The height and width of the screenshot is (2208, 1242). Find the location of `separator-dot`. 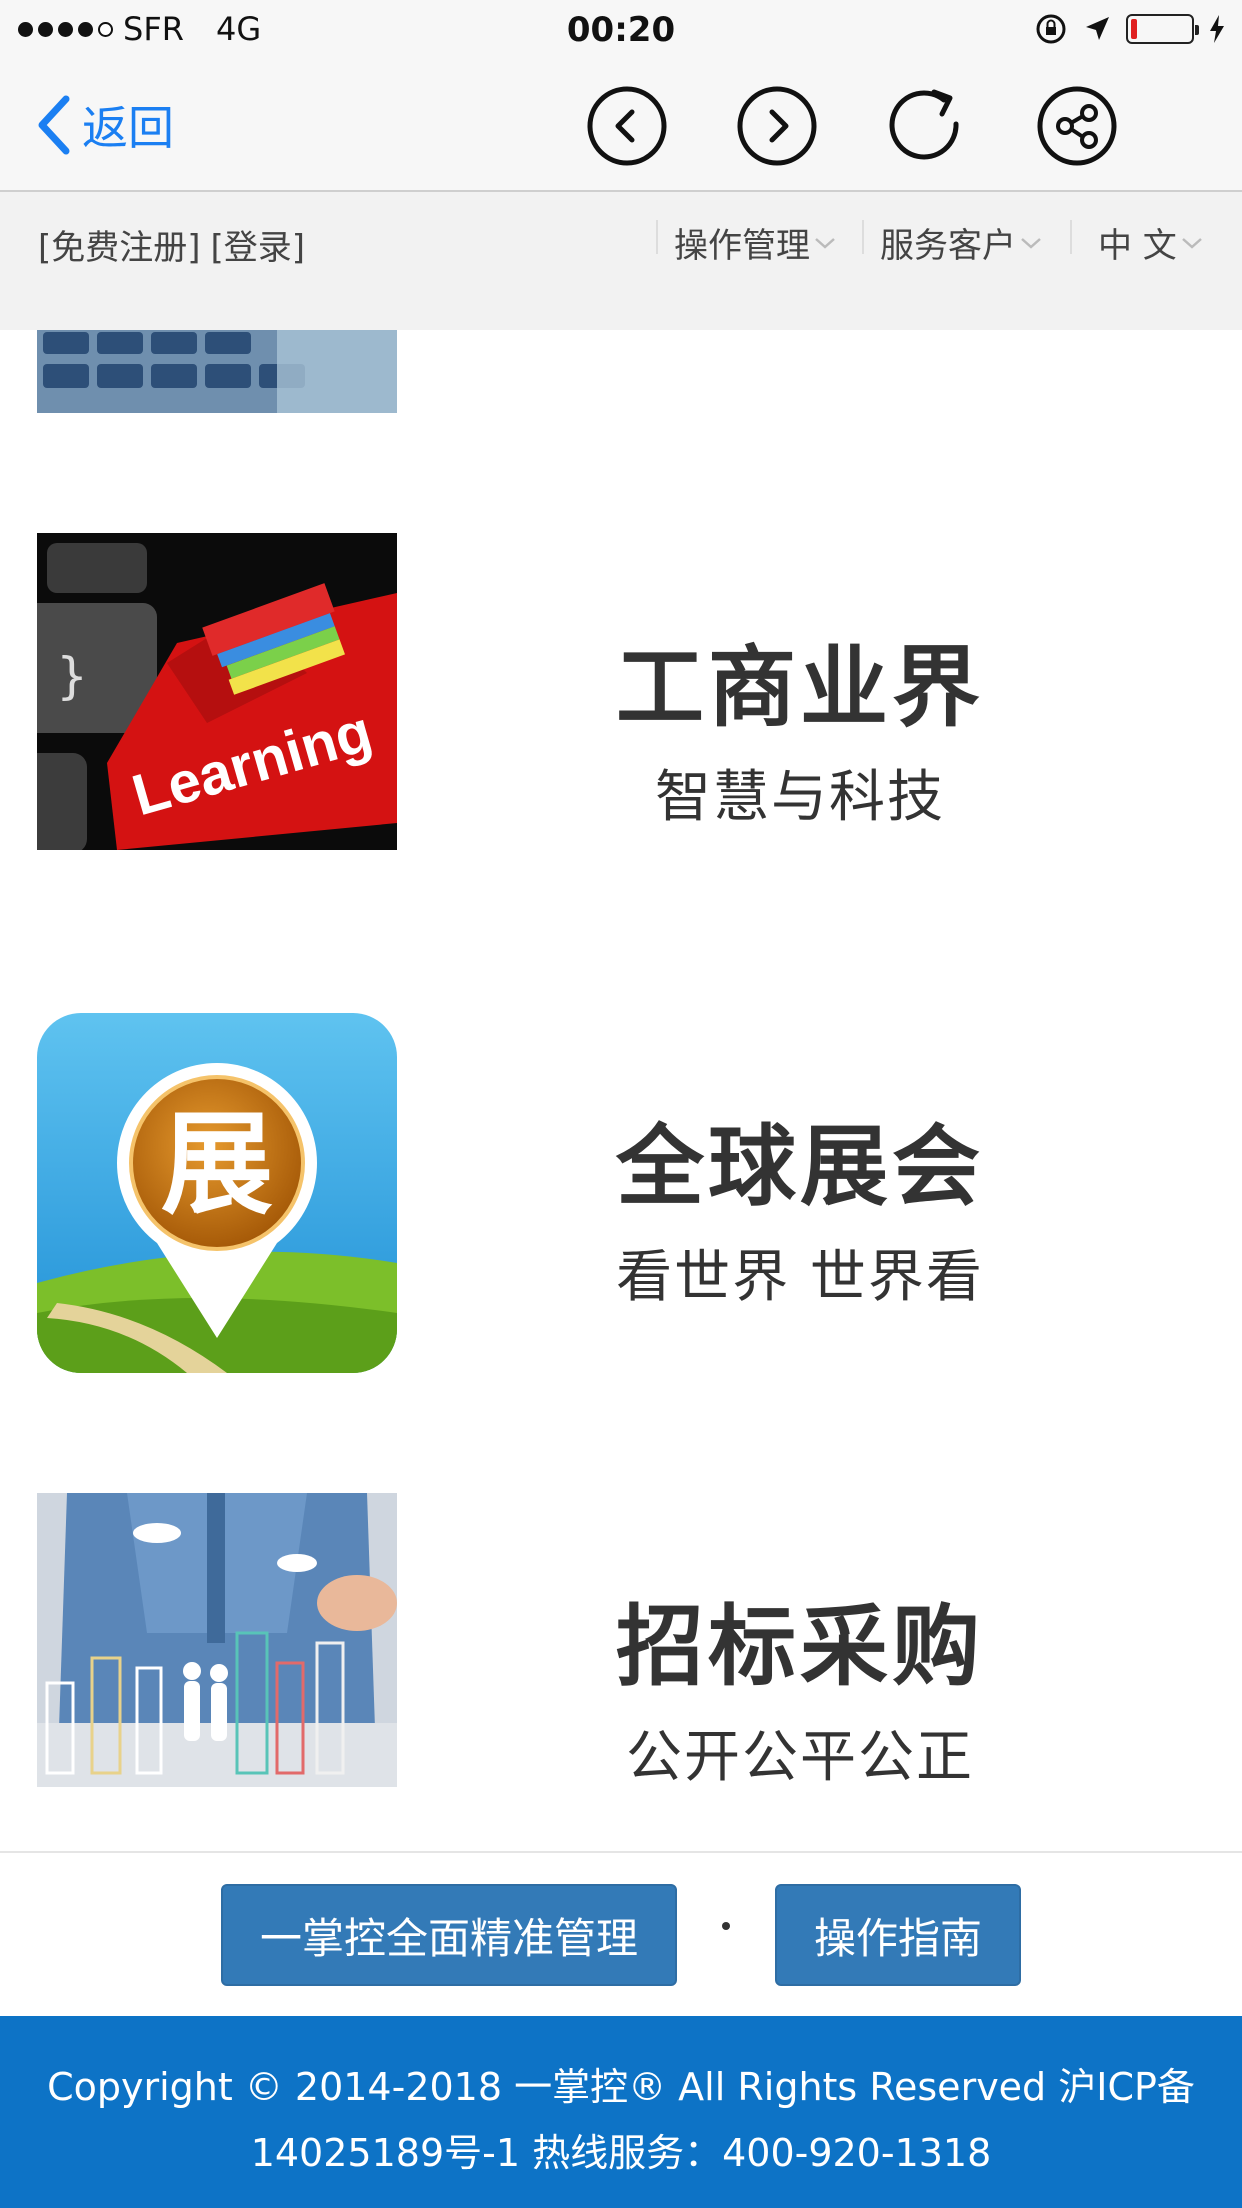

separator-dot is located at coordinates (726, 1926).